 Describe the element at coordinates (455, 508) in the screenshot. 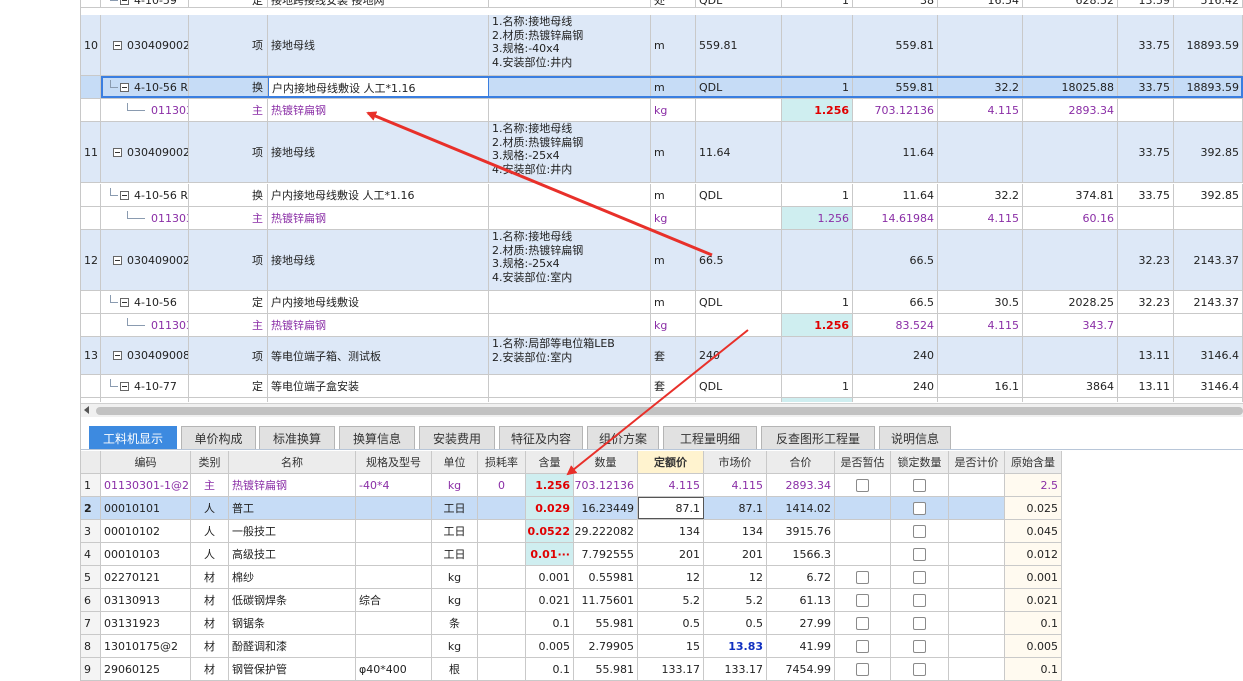

I see `cell-unit: 工日` at that location.